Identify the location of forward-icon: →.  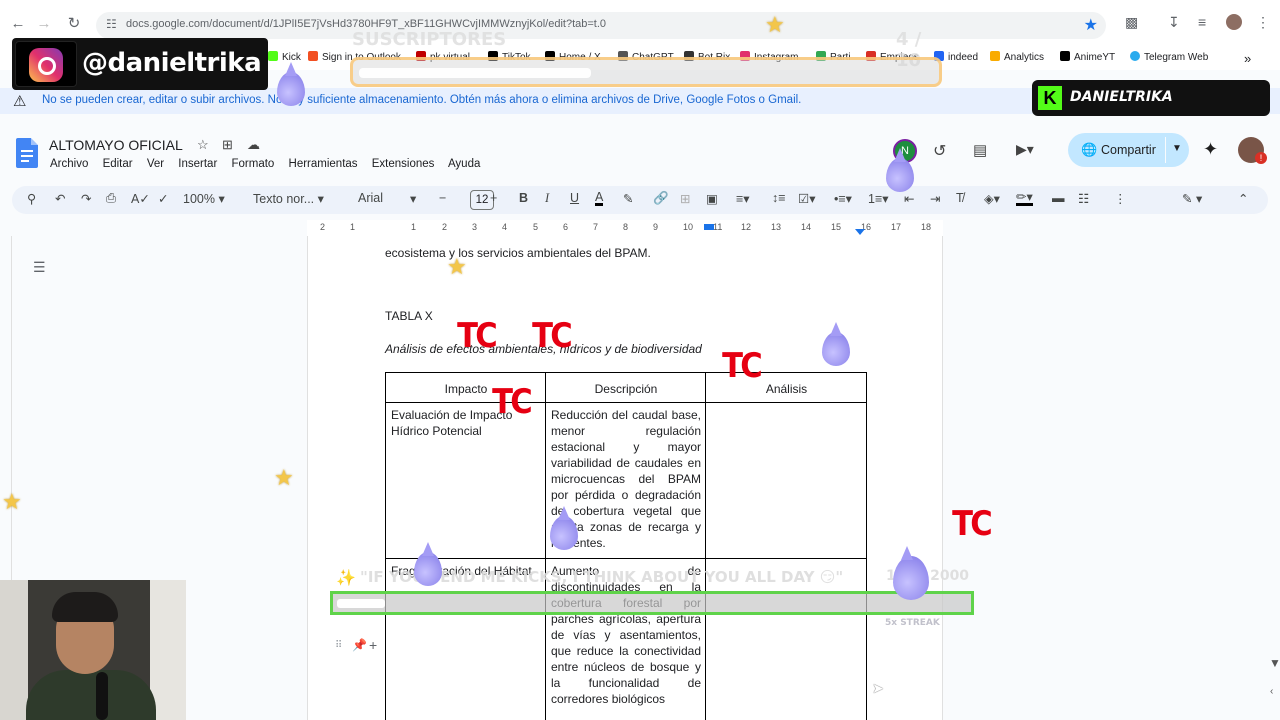
(44, 24).